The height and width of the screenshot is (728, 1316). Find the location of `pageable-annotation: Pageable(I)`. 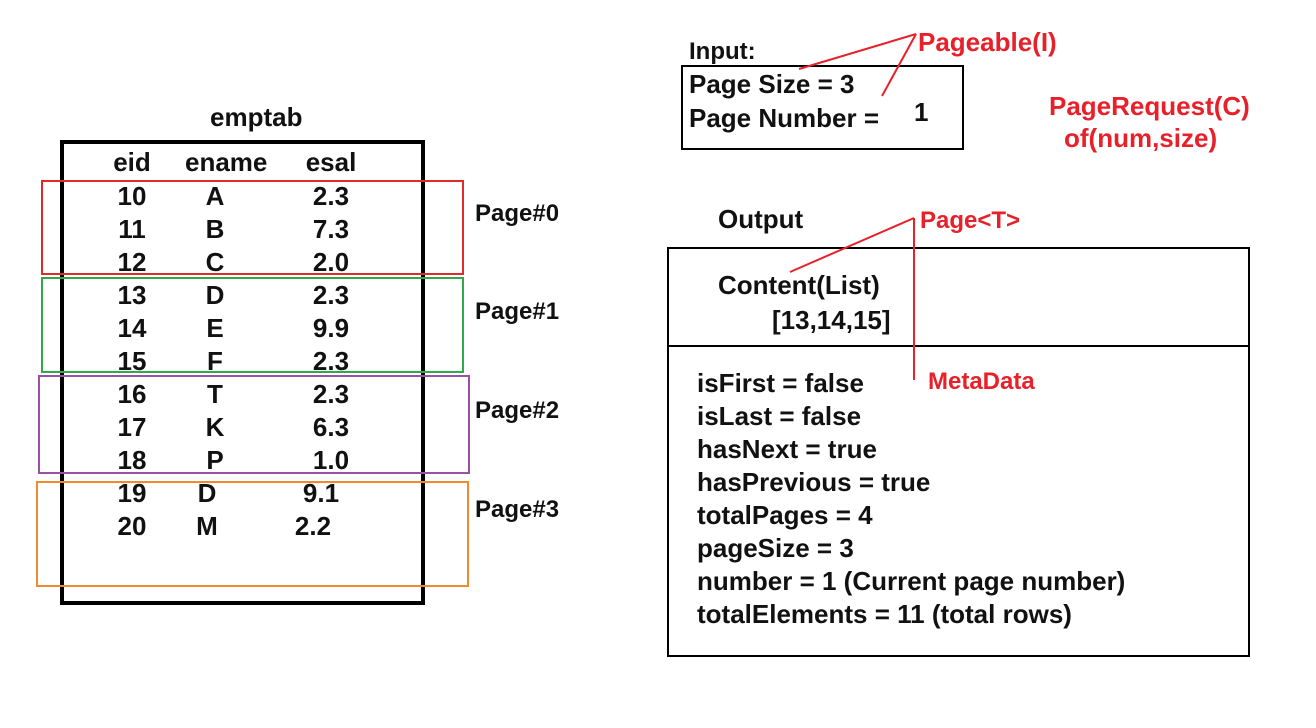

pageable-annotation: Pageable(I) is located at coordinates (987, 42).